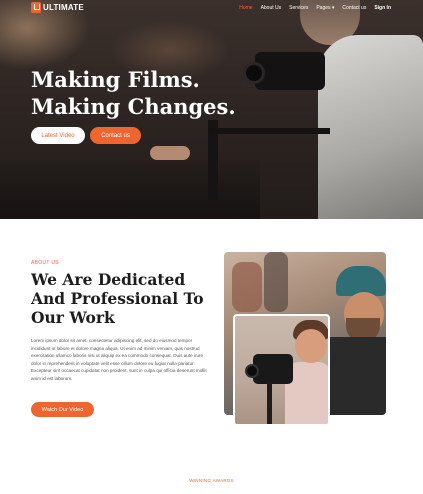 Image resolution: width=423 pixels, height=494 pixels. What do you see at coordinates (354, 376) in the screenshot?
I see `photo-camera-gear` at bounding box center [354, 376].